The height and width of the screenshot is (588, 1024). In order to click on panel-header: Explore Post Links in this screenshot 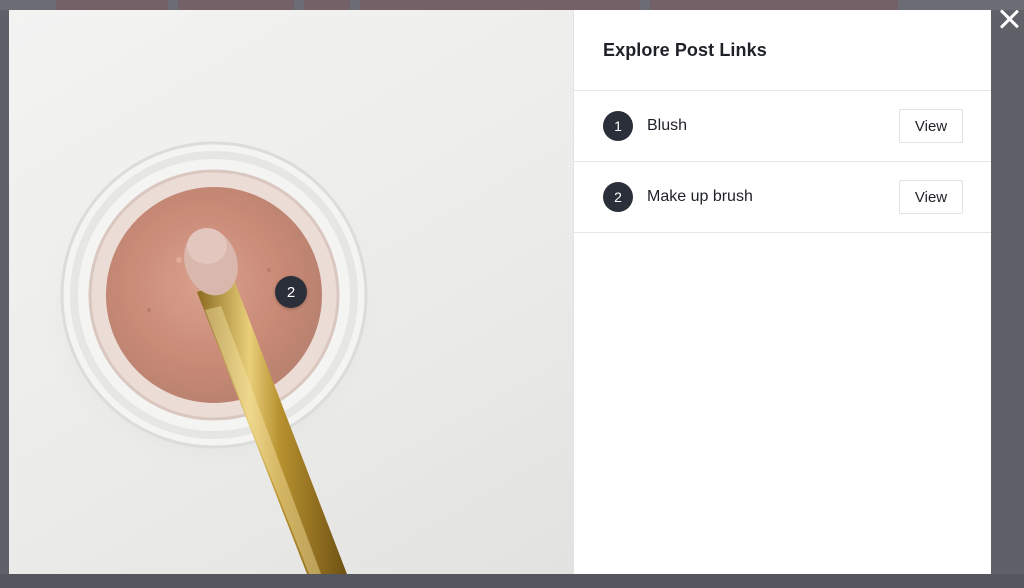, I will do `click(782, 50)`.